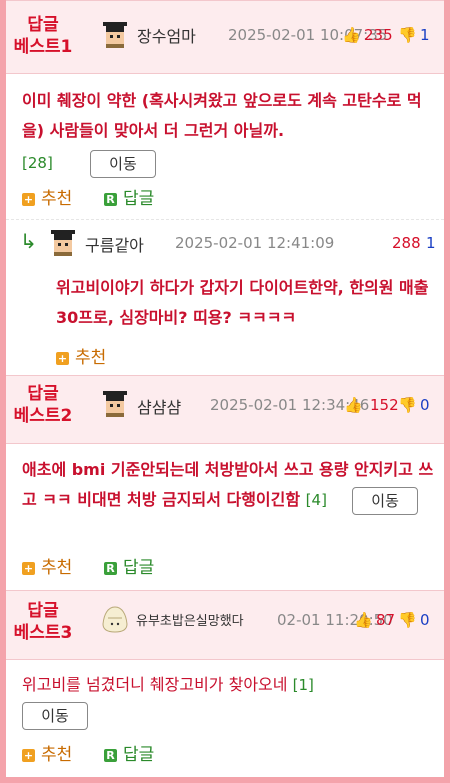  I want to click on divider, so click(225, 219).